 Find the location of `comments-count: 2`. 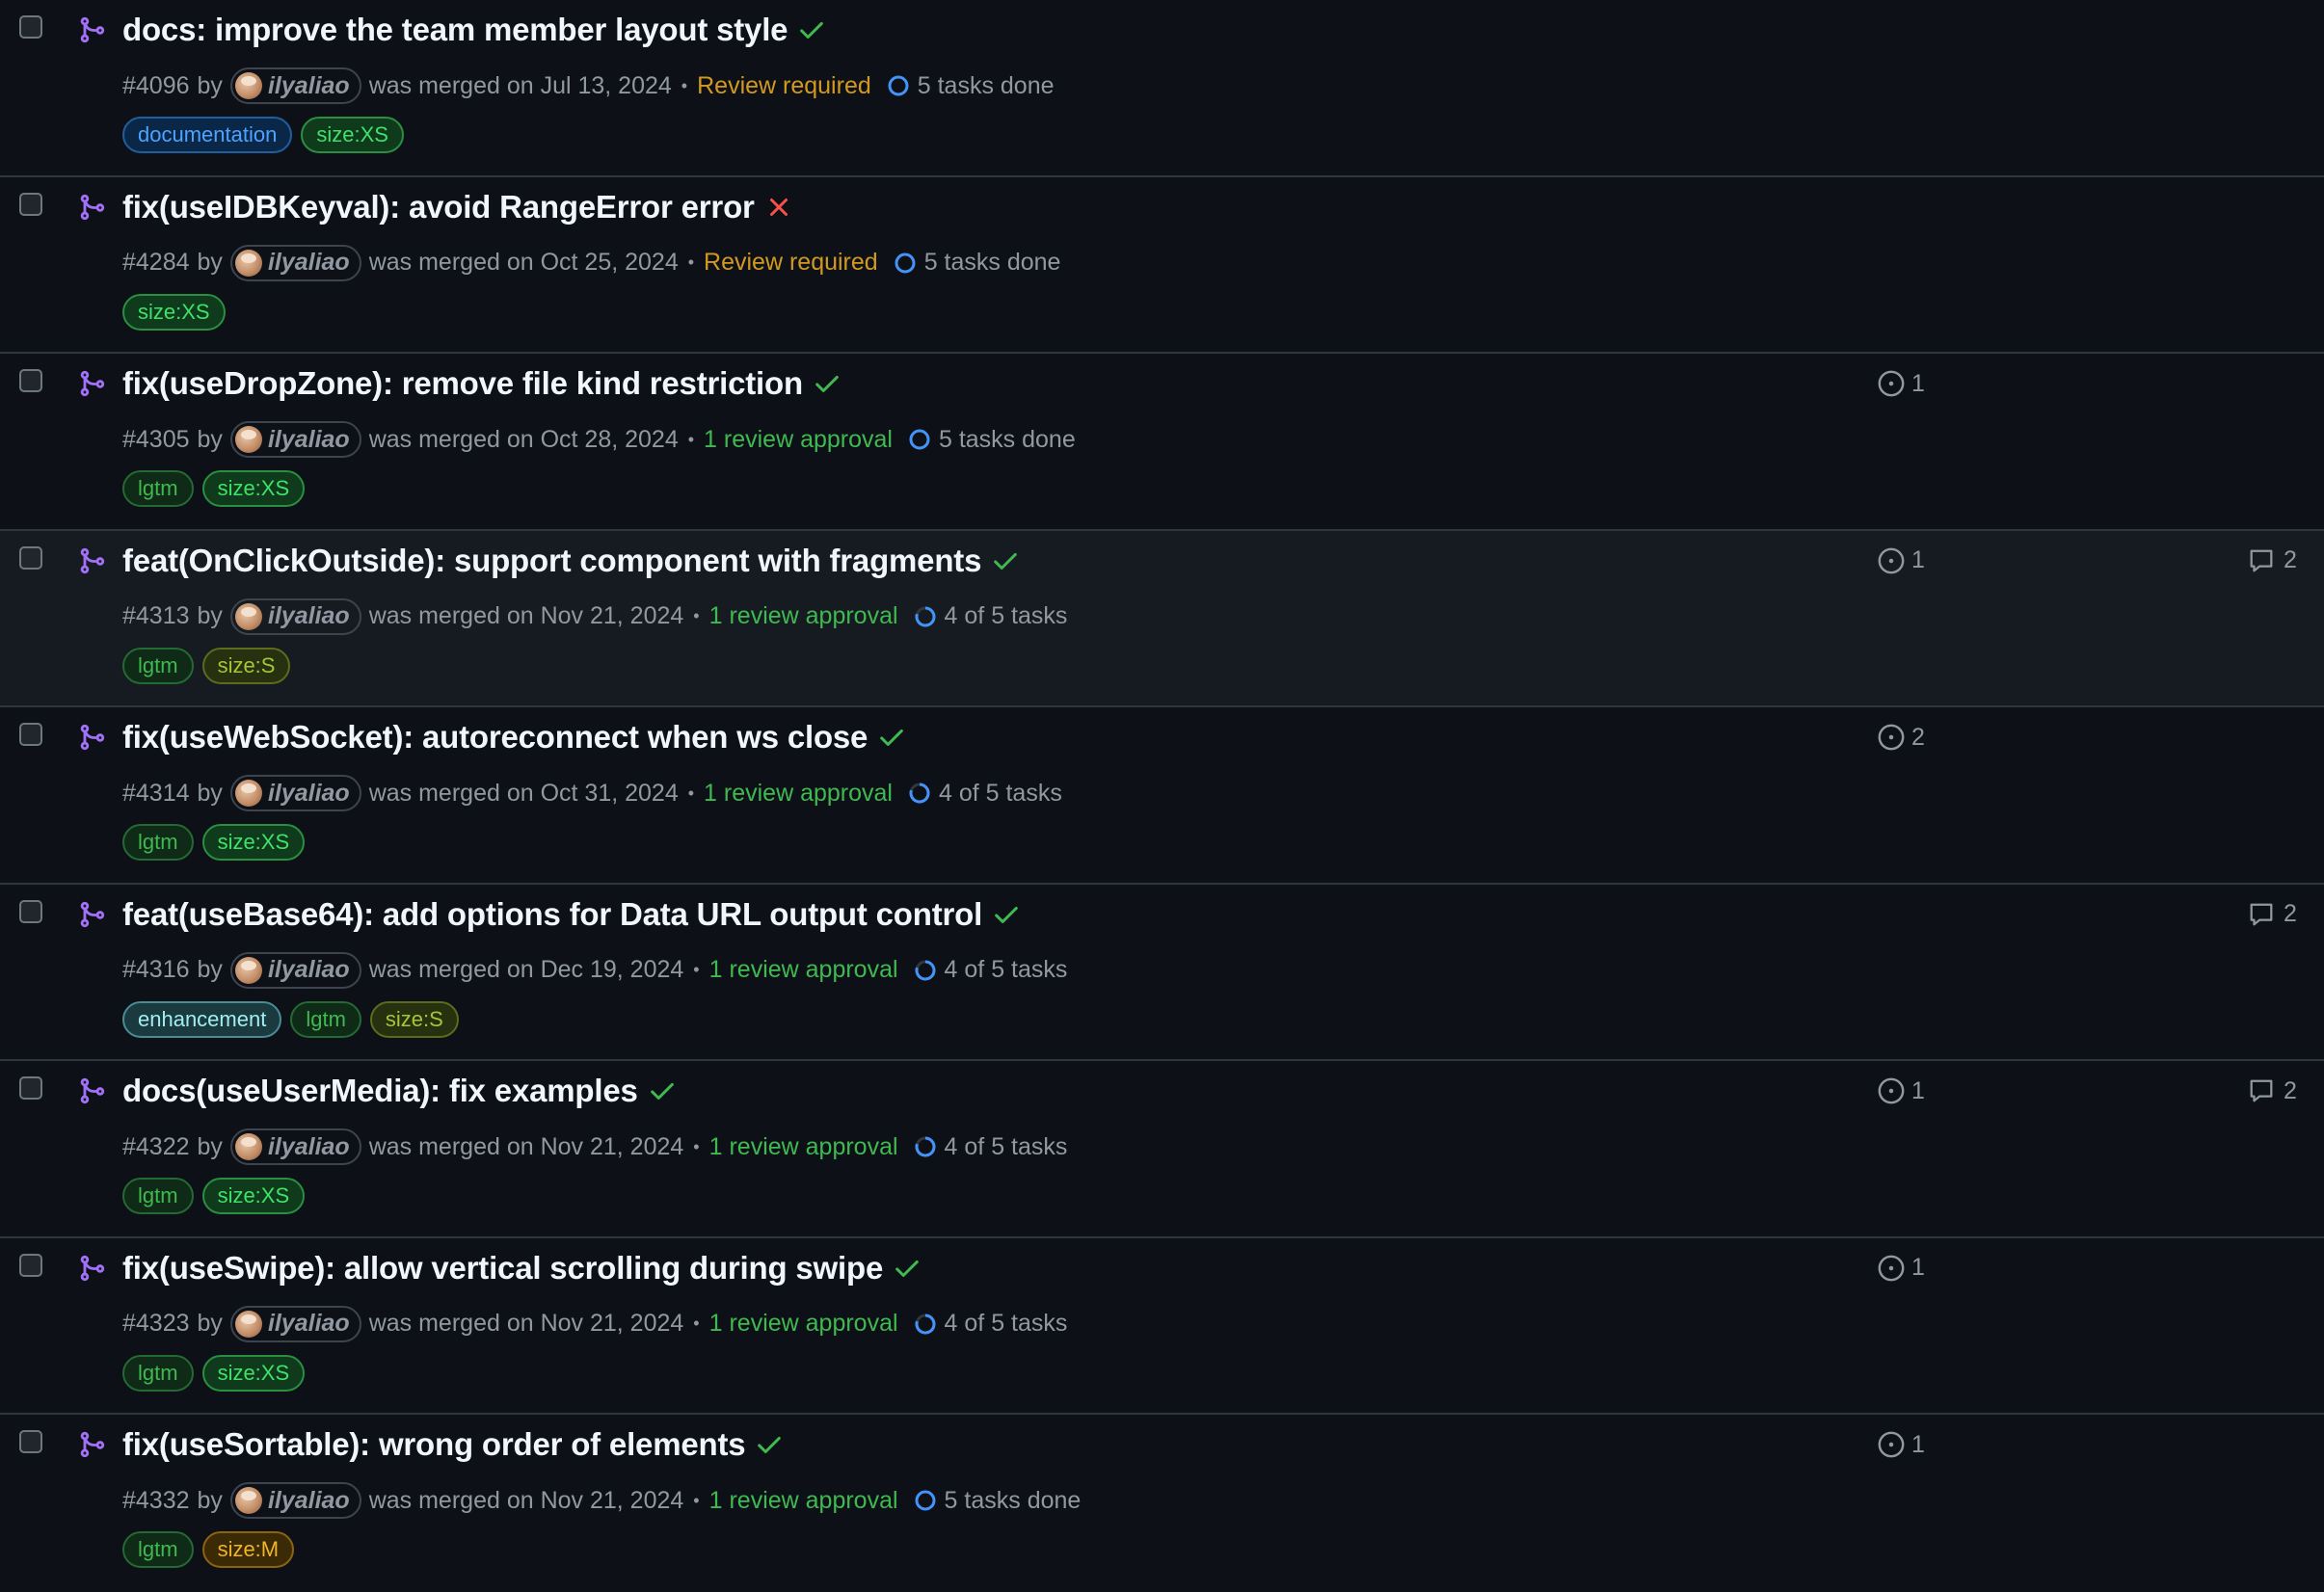

comments-count: 2 is located at coordinates (2290, 913).